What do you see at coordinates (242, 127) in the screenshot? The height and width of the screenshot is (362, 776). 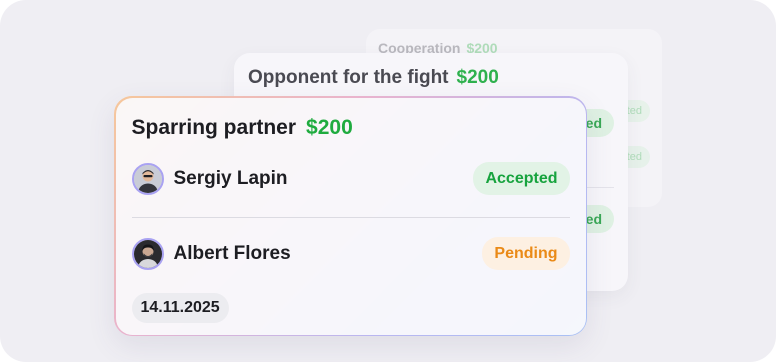 I see `card-title: Sparring partner $200` at bounding box center [242, 127].